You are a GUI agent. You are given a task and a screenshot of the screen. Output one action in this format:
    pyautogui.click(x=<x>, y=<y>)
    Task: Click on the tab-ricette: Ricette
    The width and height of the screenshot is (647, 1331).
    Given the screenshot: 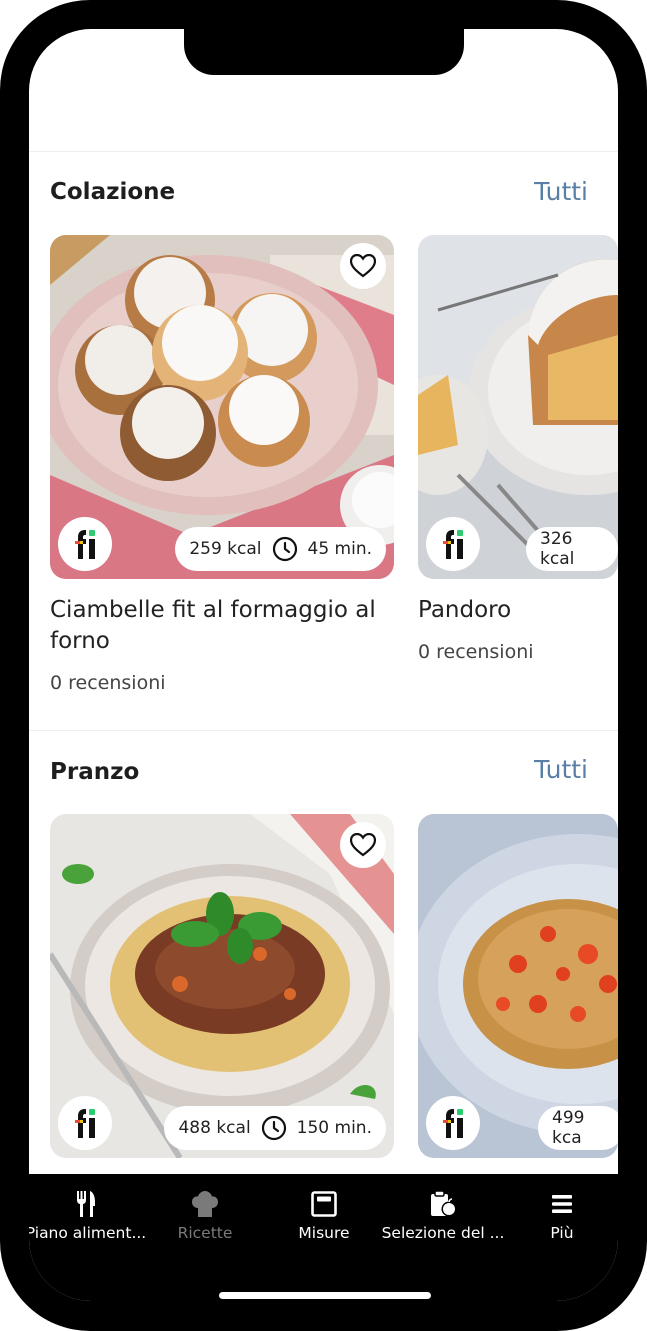 What is the action you would take?
    pyautogui.click(x=205, y=1216)
    